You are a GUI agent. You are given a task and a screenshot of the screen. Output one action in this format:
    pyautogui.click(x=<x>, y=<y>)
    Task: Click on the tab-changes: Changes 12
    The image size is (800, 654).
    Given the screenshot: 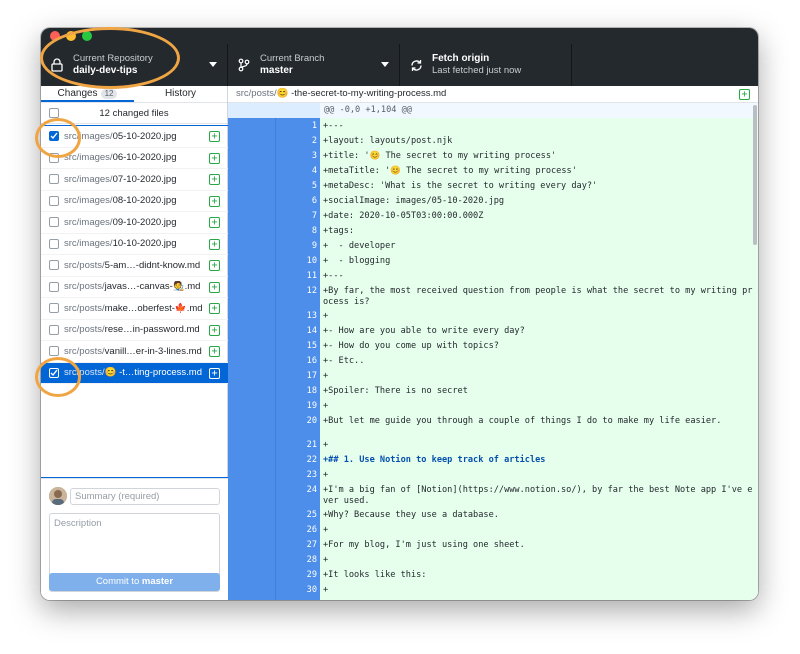 What is the action you would take?
    pyautogui.click(x=87, y=94)
    